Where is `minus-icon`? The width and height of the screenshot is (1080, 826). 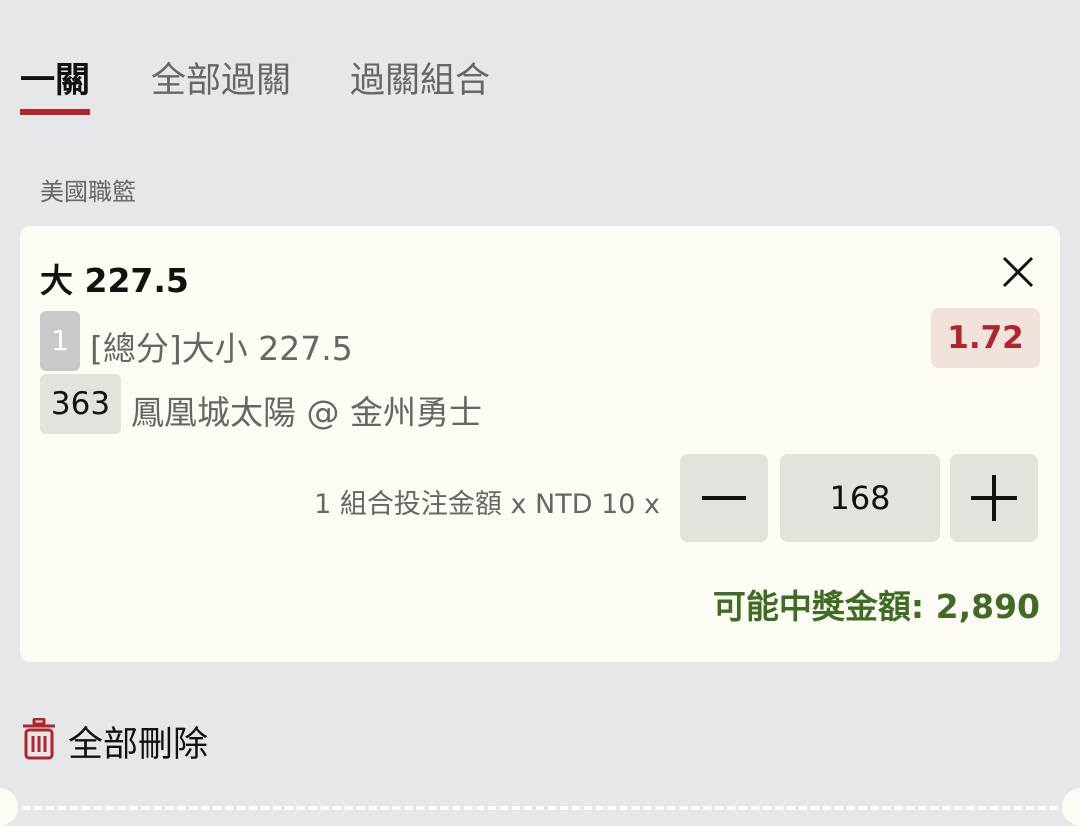
minus-icon is located at coordinates (724, 498).